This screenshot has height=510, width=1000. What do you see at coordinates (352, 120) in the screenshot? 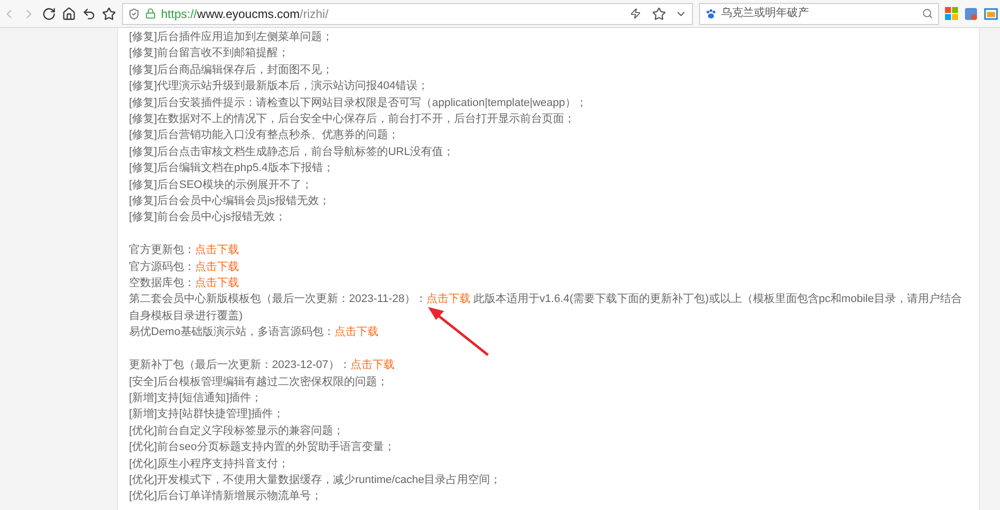
I see `text-line: [修复]在数据对不上的情况下，后台安全中心保存后，前台打不开，后台打开显示前台页面；` at bounding box center [352, 120].